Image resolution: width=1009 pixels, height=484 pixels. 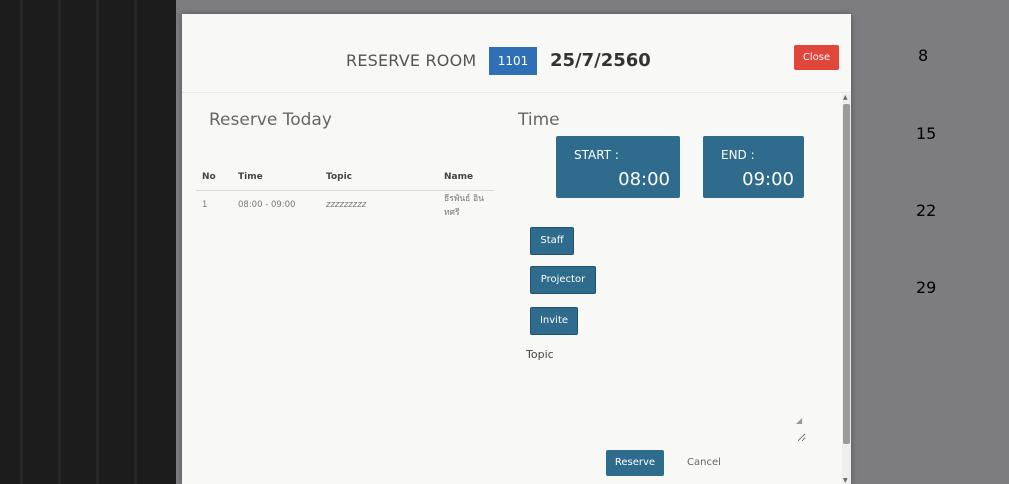 What do you see at coordinates (267, 205) in the screenshot?
I see `cell-time: 08:00 - 09:00` at bounding box center [267, 205].